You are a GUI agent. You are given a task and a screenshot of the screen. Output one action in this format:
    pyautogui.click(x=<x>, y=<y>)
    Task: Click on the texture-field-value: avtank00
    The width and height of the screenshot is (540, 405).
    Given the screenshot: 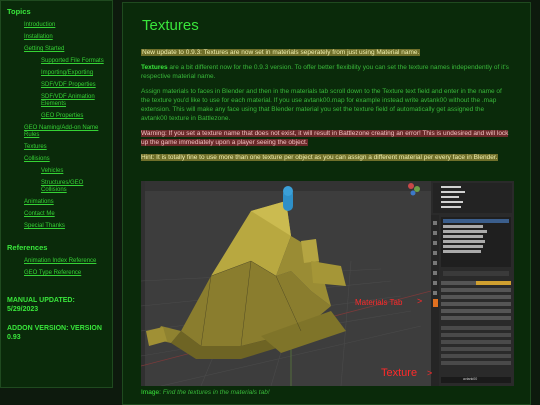 What is the action you would take?
    pyautogui.click(x=470, y=379)
    